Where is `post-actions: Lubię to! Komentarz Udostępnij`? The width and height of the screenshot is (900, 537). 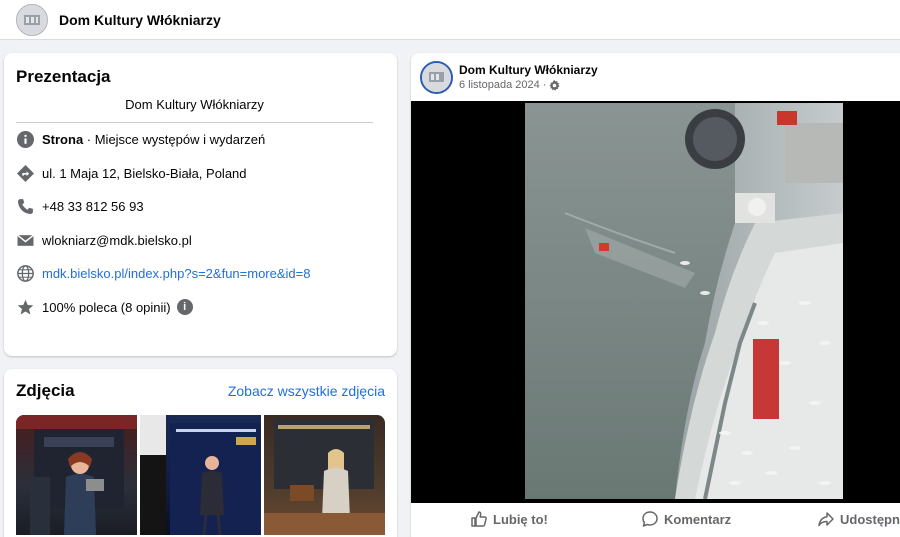
post-actions: Lubię to! Komentarz Udostępnij is located at coordinates (655, 519).